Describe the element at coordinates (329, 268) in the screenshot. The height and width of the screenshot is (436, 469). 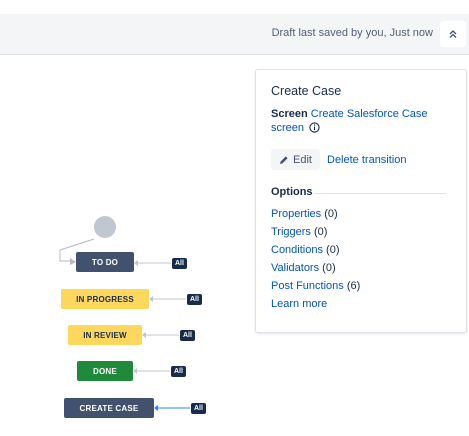
I see `validators-count: (0)` at that location.